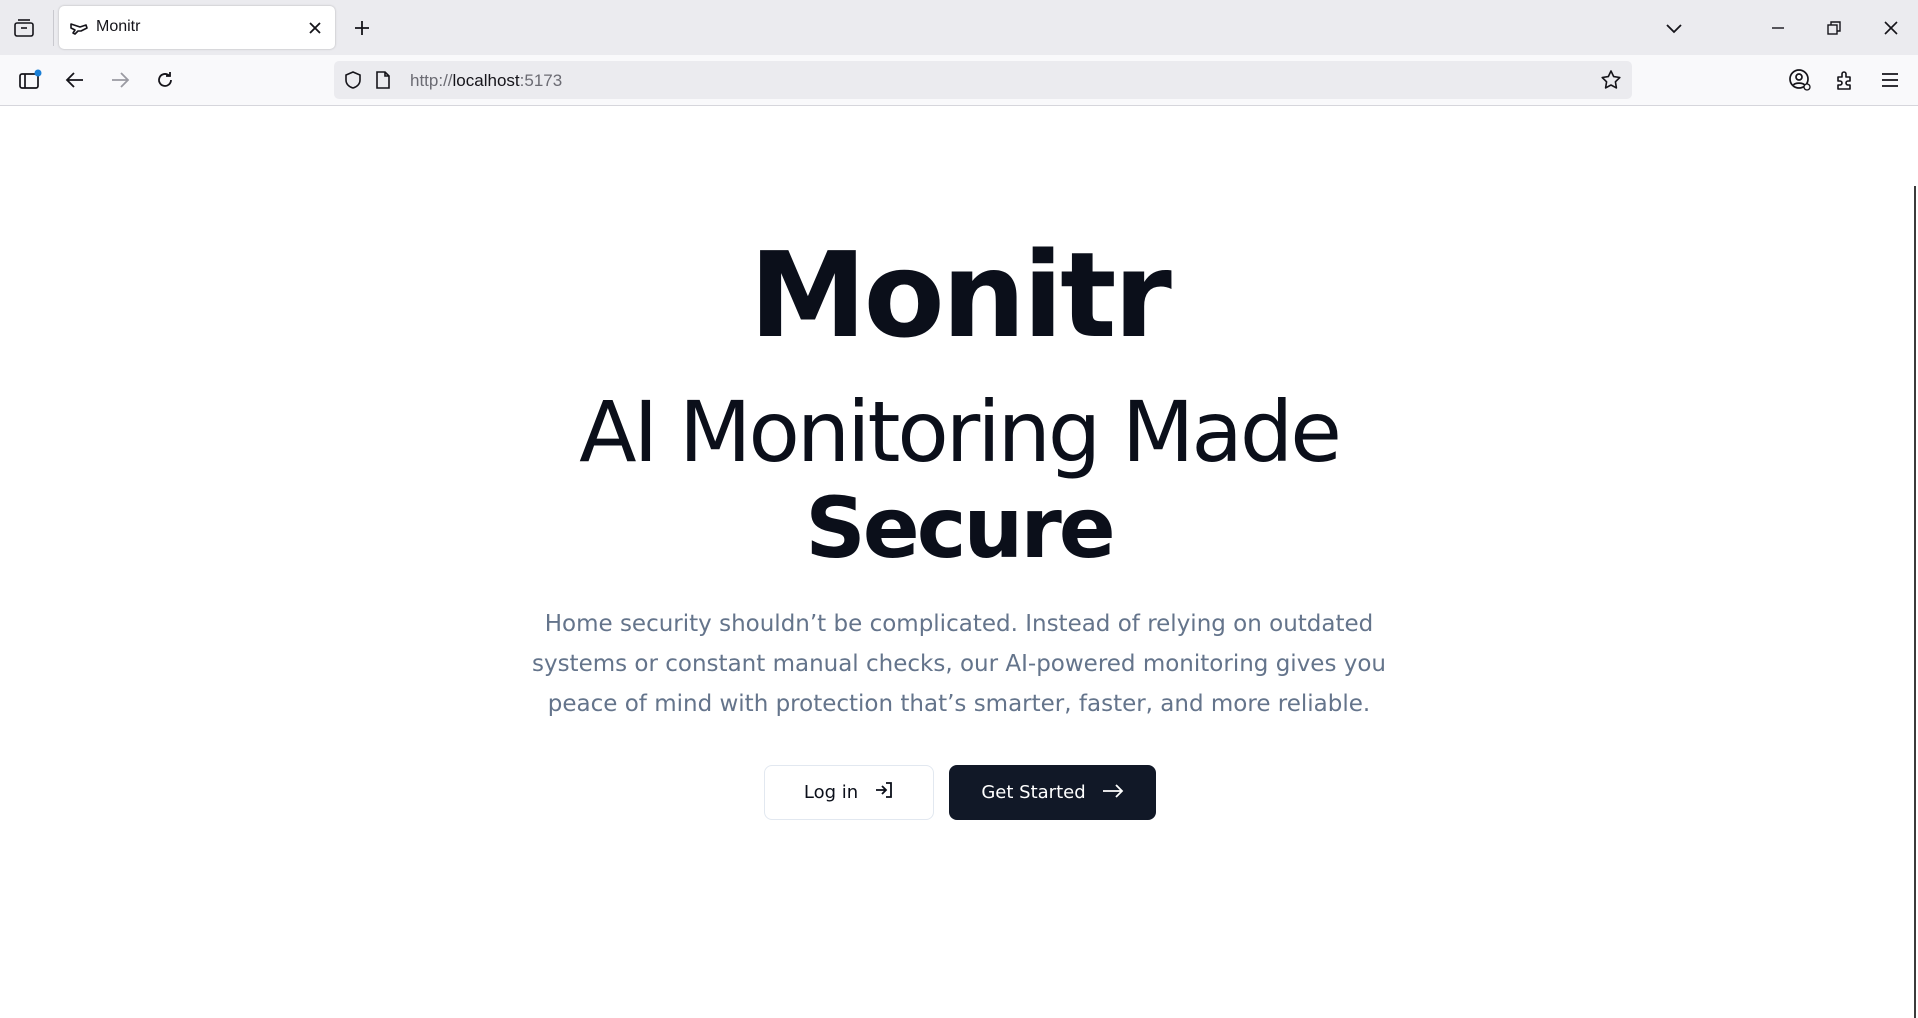 The image size is (1918, 1018). What do you see at coordinates (1834, 28) in the screenshot?
I see `restore-icon` at bounding box center [1834, 28].